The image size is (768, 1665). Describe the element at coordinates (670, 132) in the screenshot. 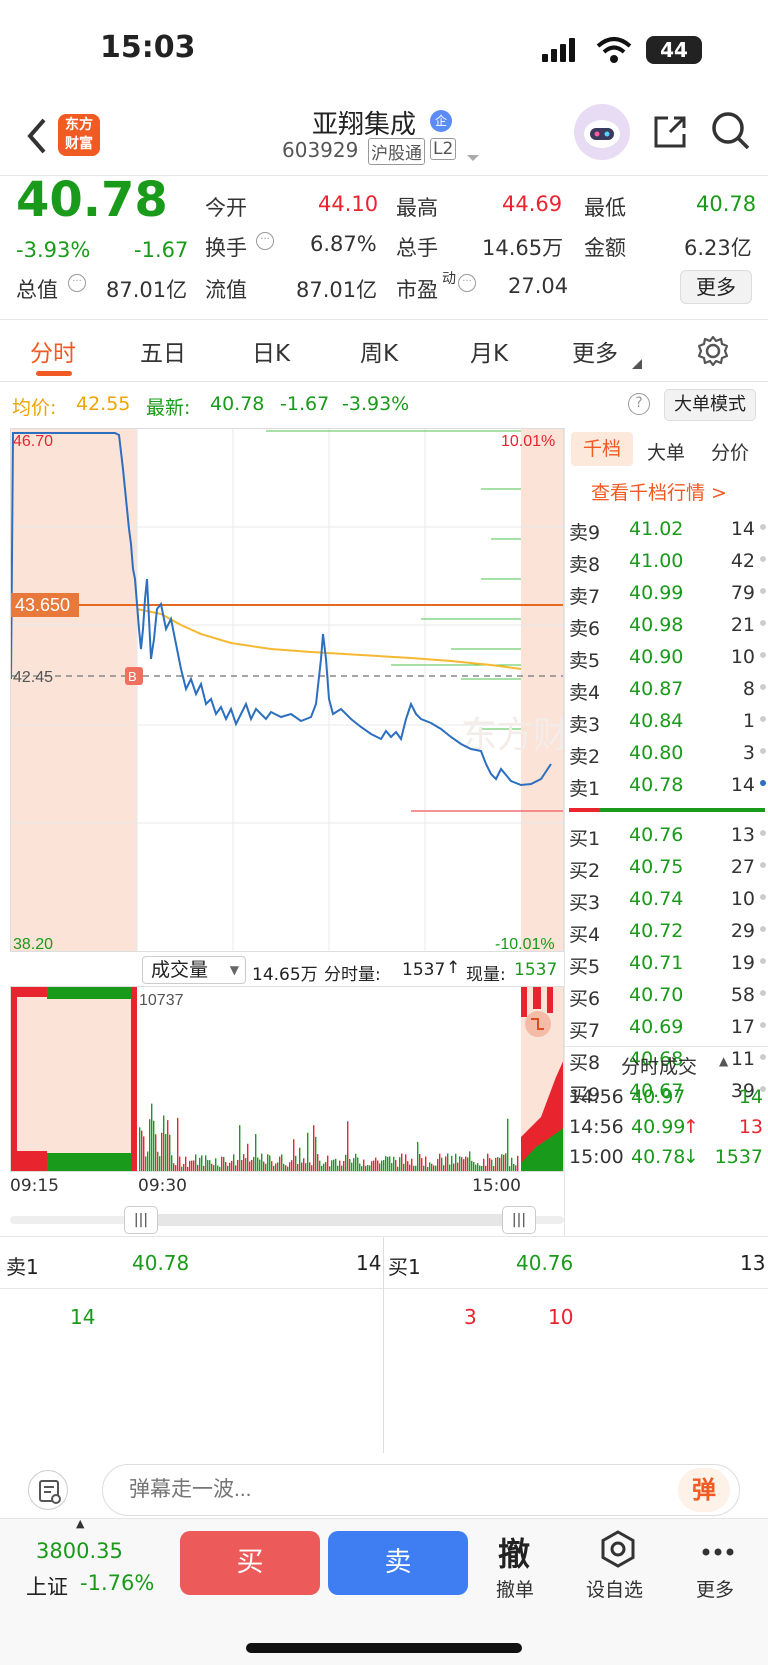

I see `share-icon` at that location.